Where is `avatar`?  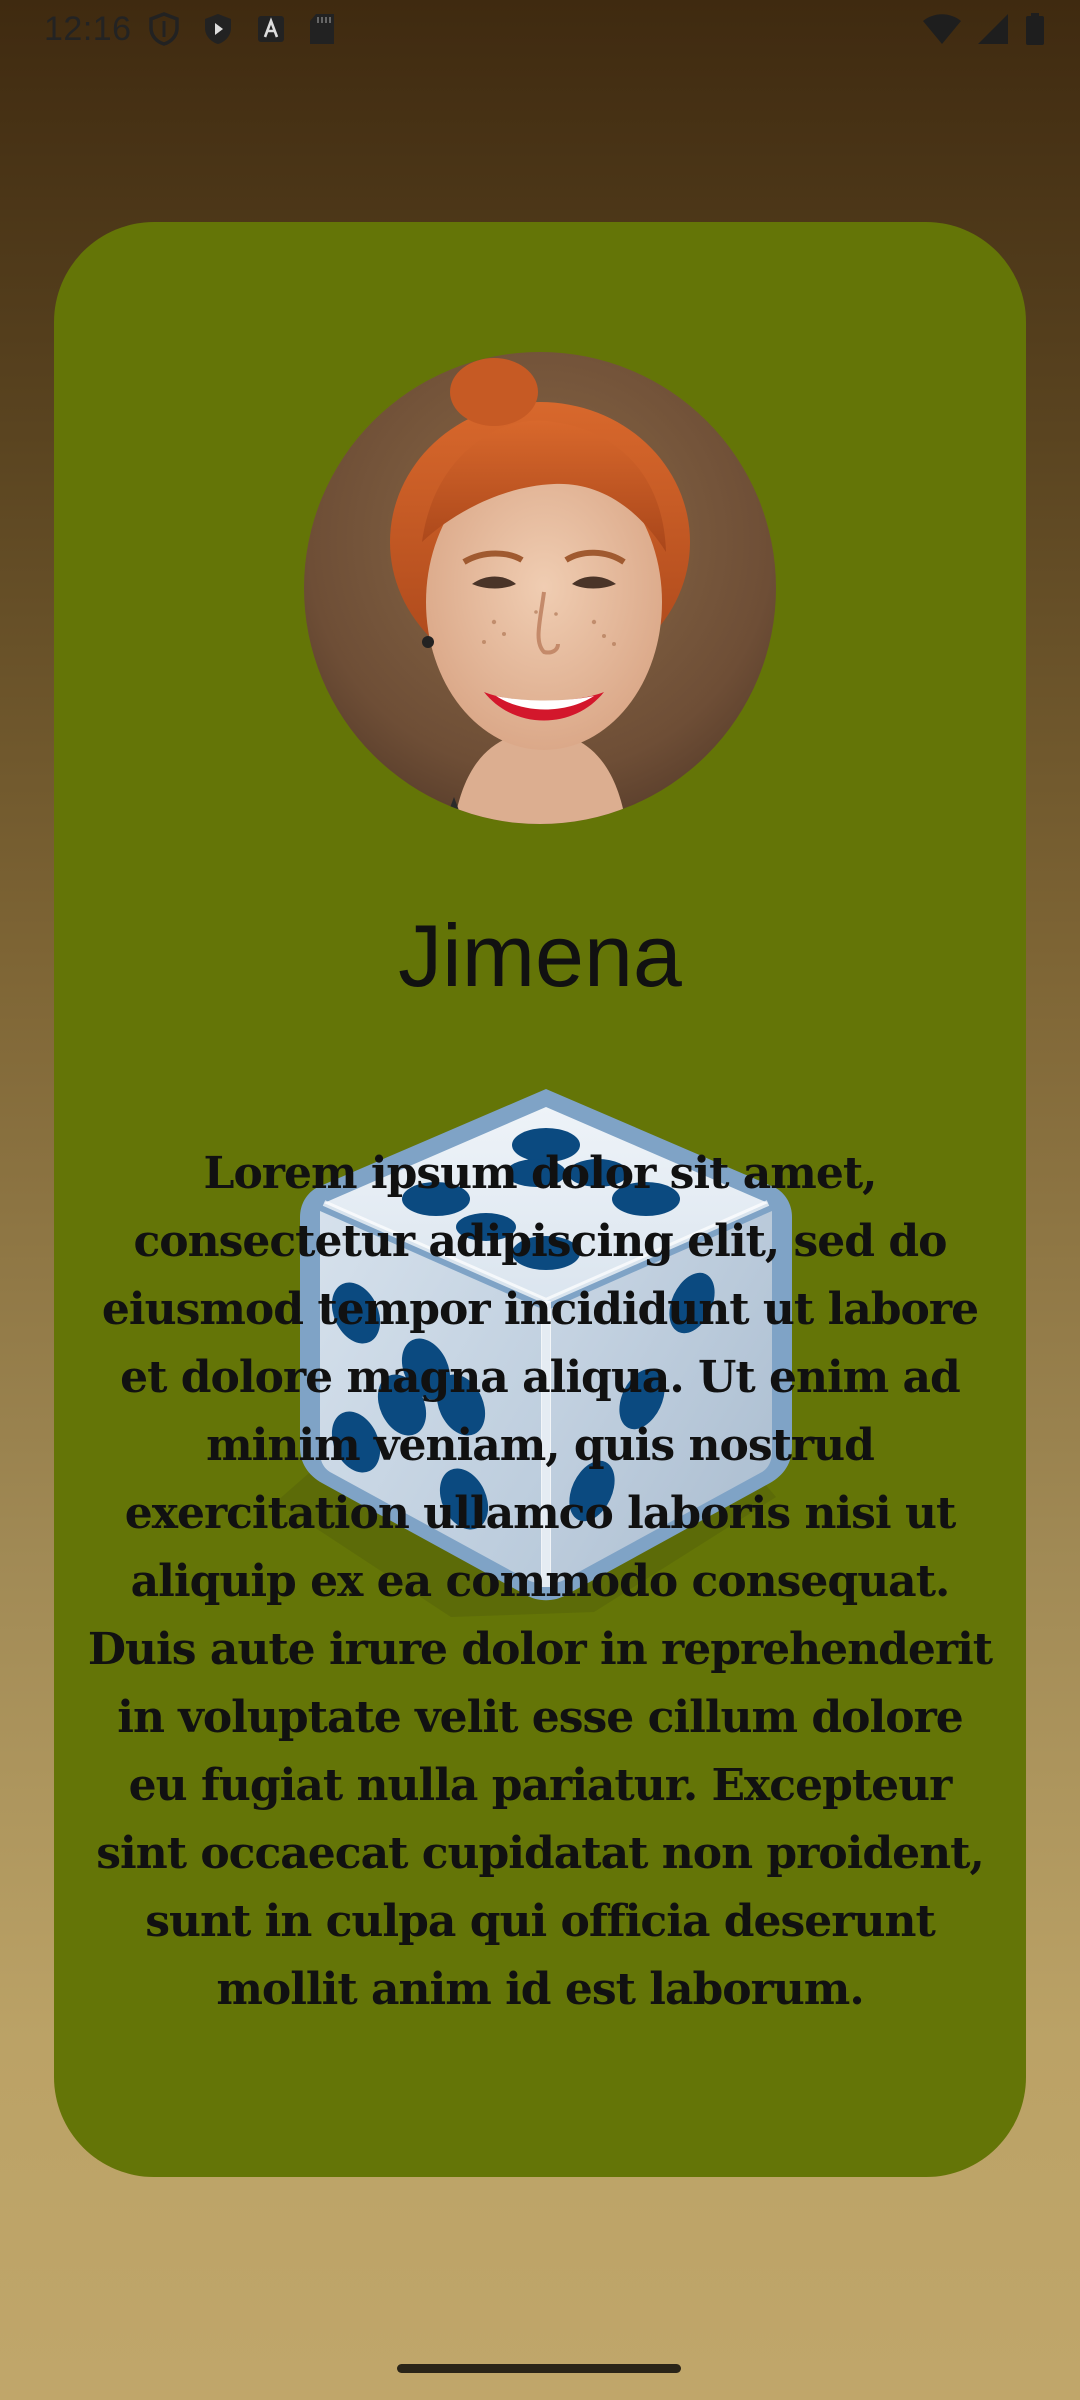 avatar is located at coordinates (540, 588).